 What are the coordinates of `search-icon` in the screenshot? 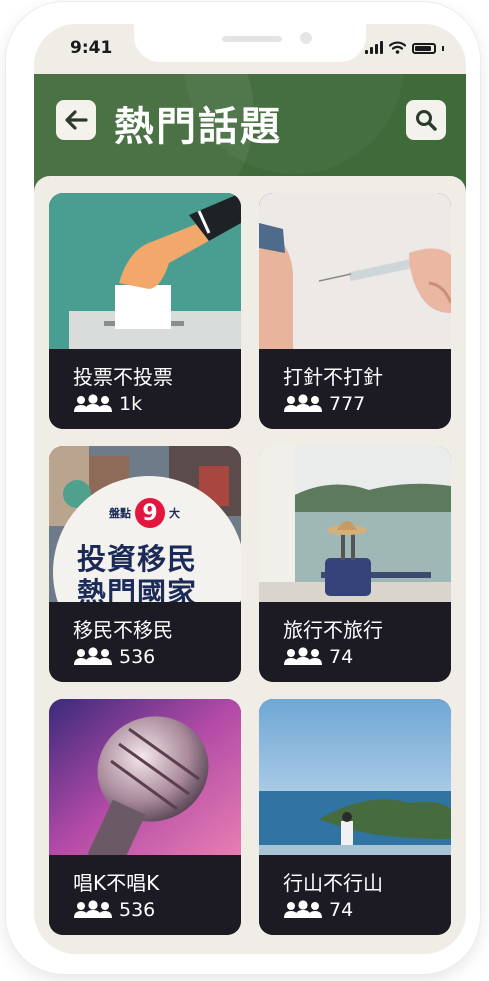 It's located at (426, 120).